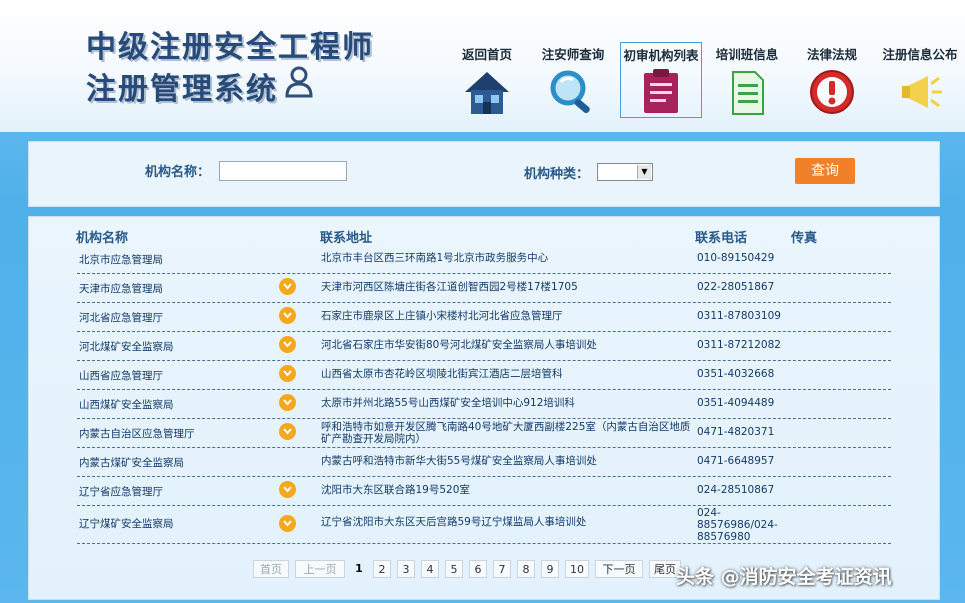  Describe the element at coordinates (449, 287) in the screenshot. I see `org-address-cell: 天津市河西区陈塘庄街各江道创智西园2号楼17楼1705` at that location.